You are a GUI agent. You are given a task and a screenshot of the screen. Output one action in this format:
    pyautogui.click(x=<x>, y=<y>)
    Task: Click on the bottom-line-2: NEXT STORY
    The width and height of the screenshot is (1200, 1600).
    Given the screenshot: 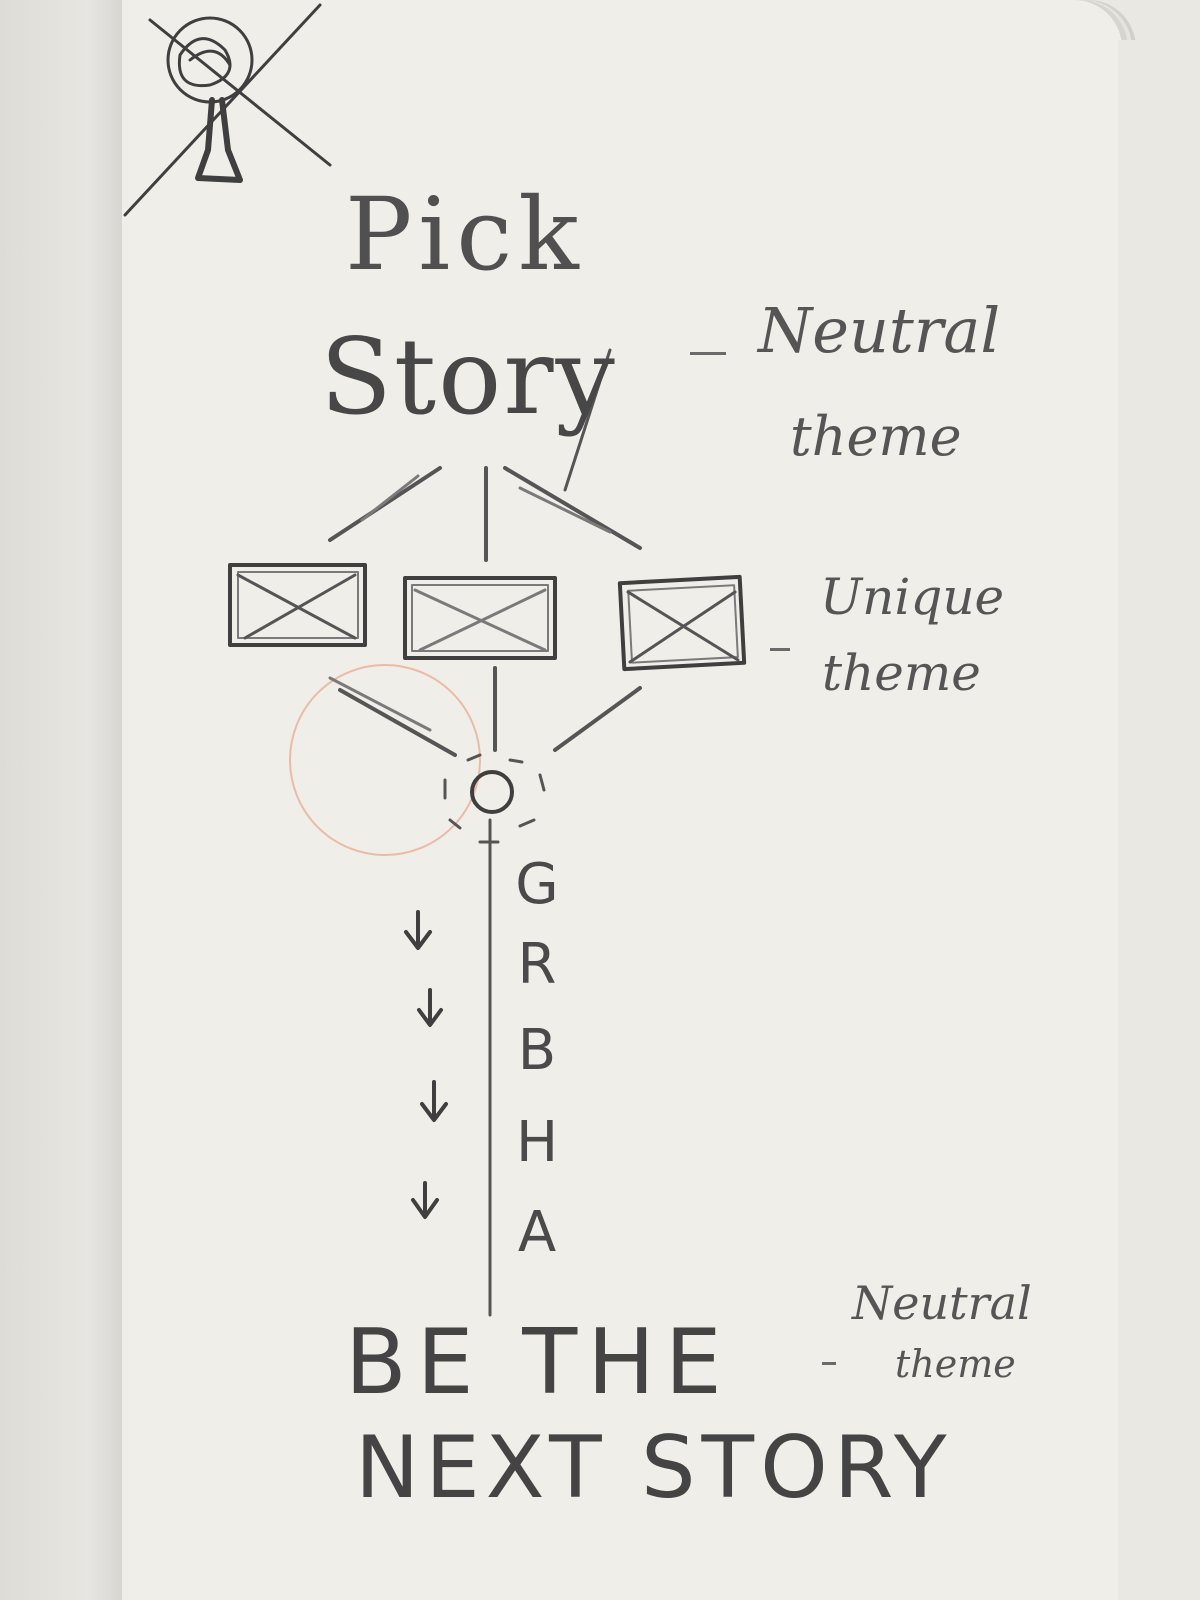 What is the action you would take?
    pyautogui.click(x=654, y=1468)
    